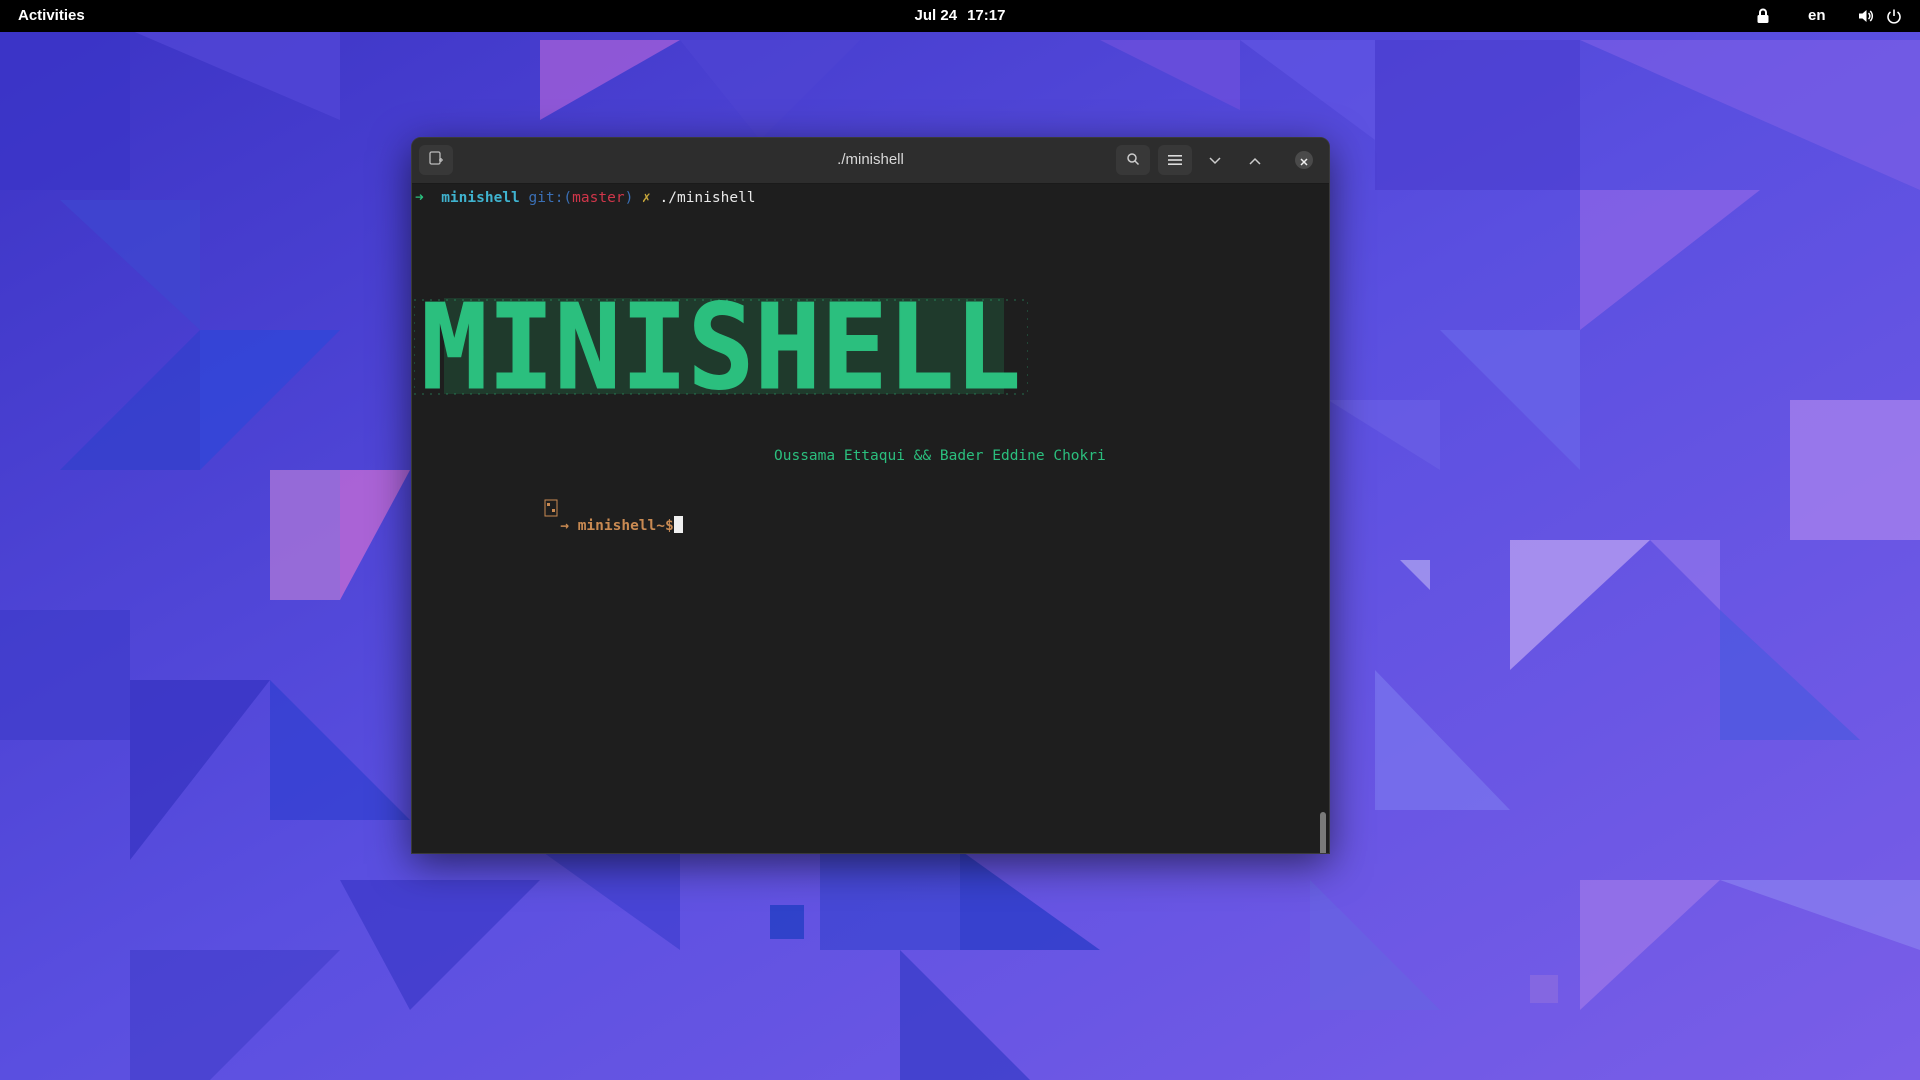  What do you see at coordinates (678, 524) in the screenshot?
I see `text-cursor` at bounding box center [678, 524].